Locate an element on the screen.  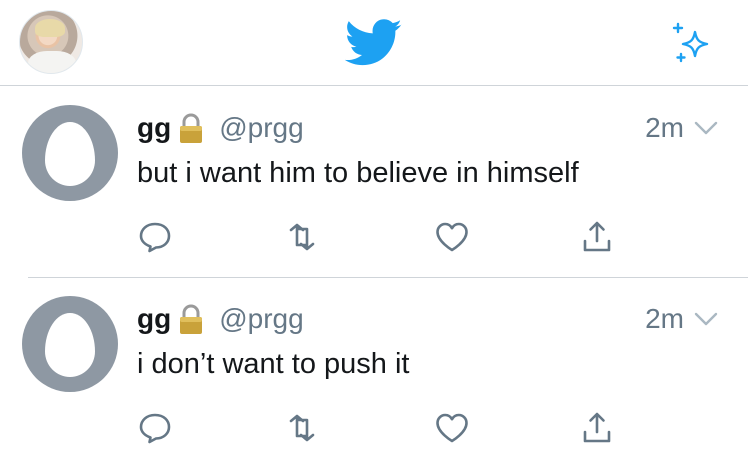
tweet-text: but i want him to believe in himself is located at coordinates (358, 173).